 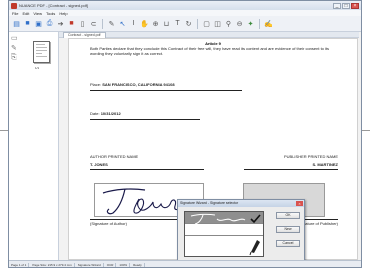 What do you see at coordinates (50, 13) in the screenshot?
I see `menu-tools: Tools` at bounding box center [50, 13].